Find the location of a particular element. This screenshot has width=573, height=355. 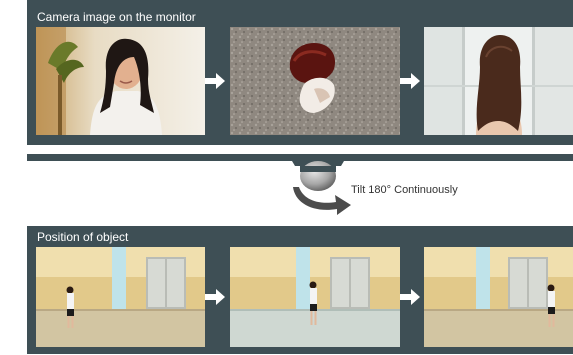

monitor-image-overhead is located at coordinates (315, 81).